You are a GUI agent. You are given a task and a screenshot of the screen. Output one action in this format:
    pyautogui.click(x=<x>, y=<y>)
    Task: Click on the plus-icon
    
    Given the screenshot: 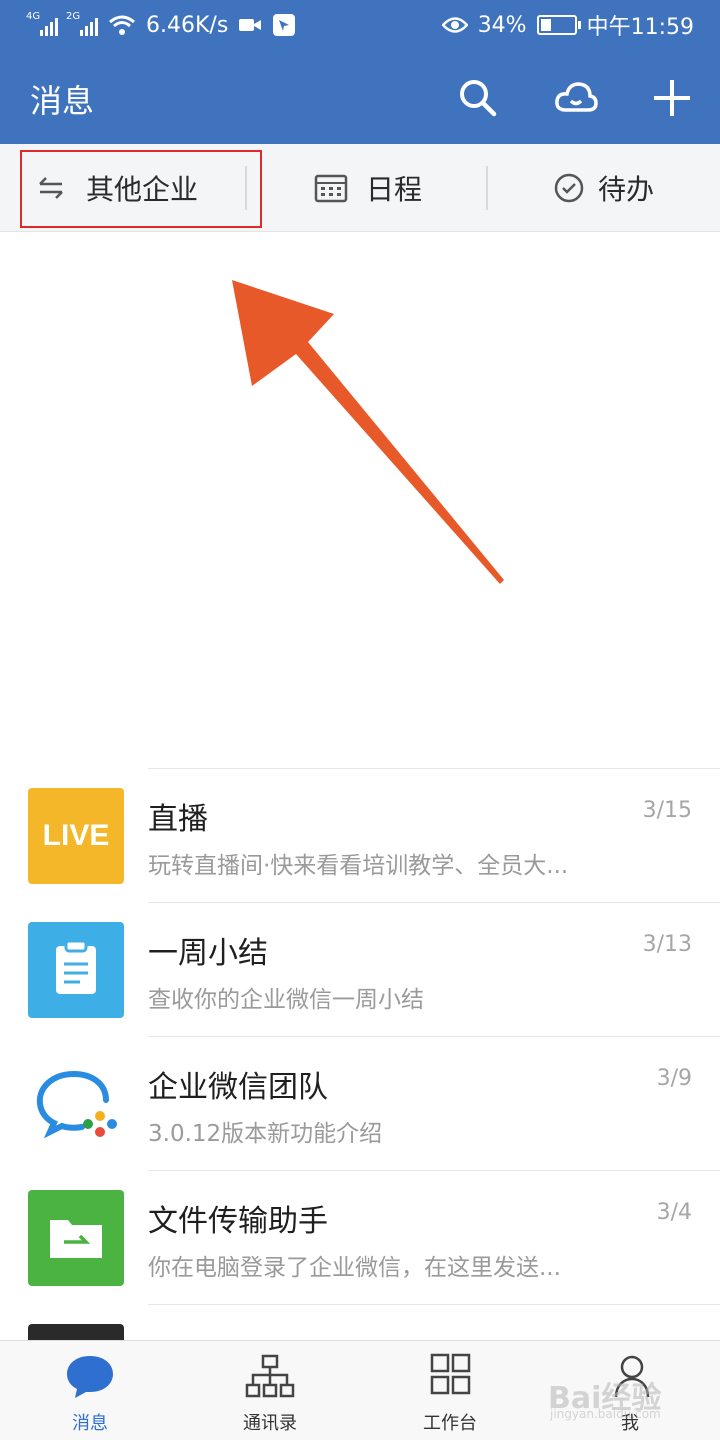 What is the action you would take?
    pyautogui.click(x=672, y=98)
    